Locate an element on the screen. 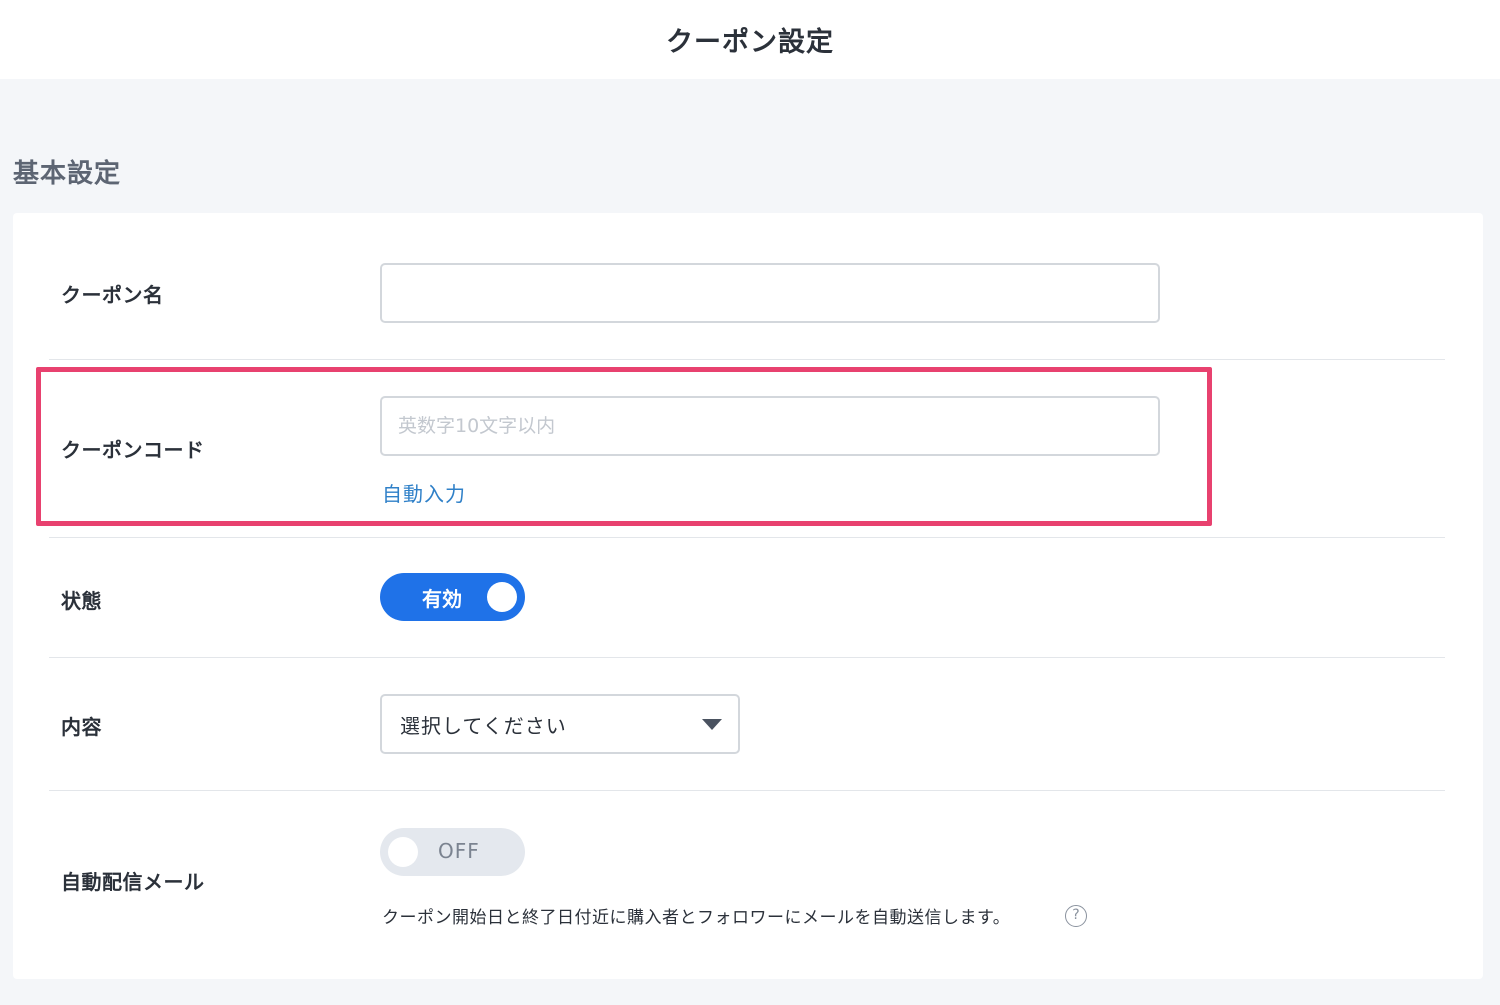  coupon-code-label: クーポンコード is located at coordinates (133, 450).